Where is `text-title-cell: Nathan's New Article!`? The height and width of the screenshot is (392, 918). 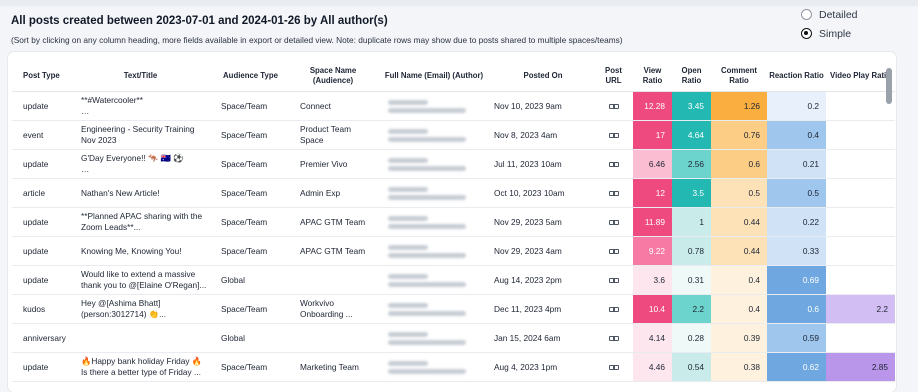 text-title-cell: Nathan's New Article! is located at coordinates (140, 193).